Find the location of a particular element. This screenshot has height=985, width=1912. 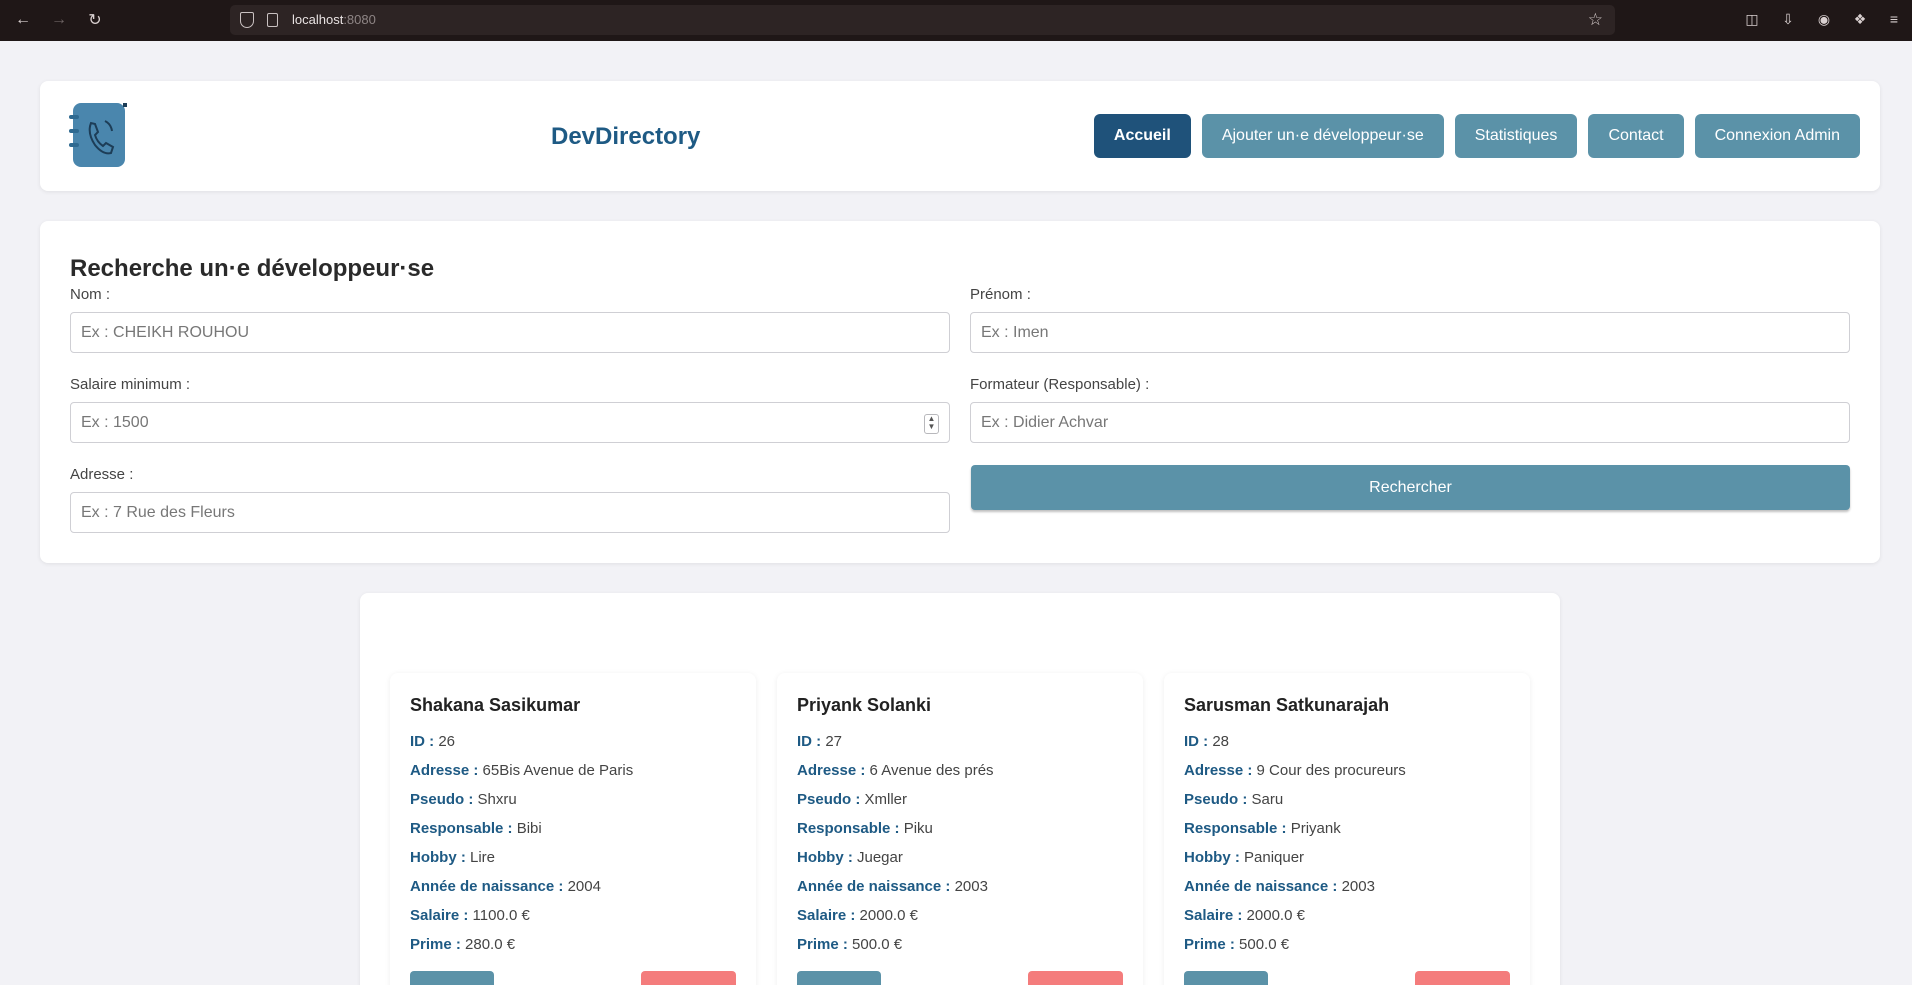

nav-ajouter: Ajouter un·e développeur·se is located at coordinates (1322, 136).